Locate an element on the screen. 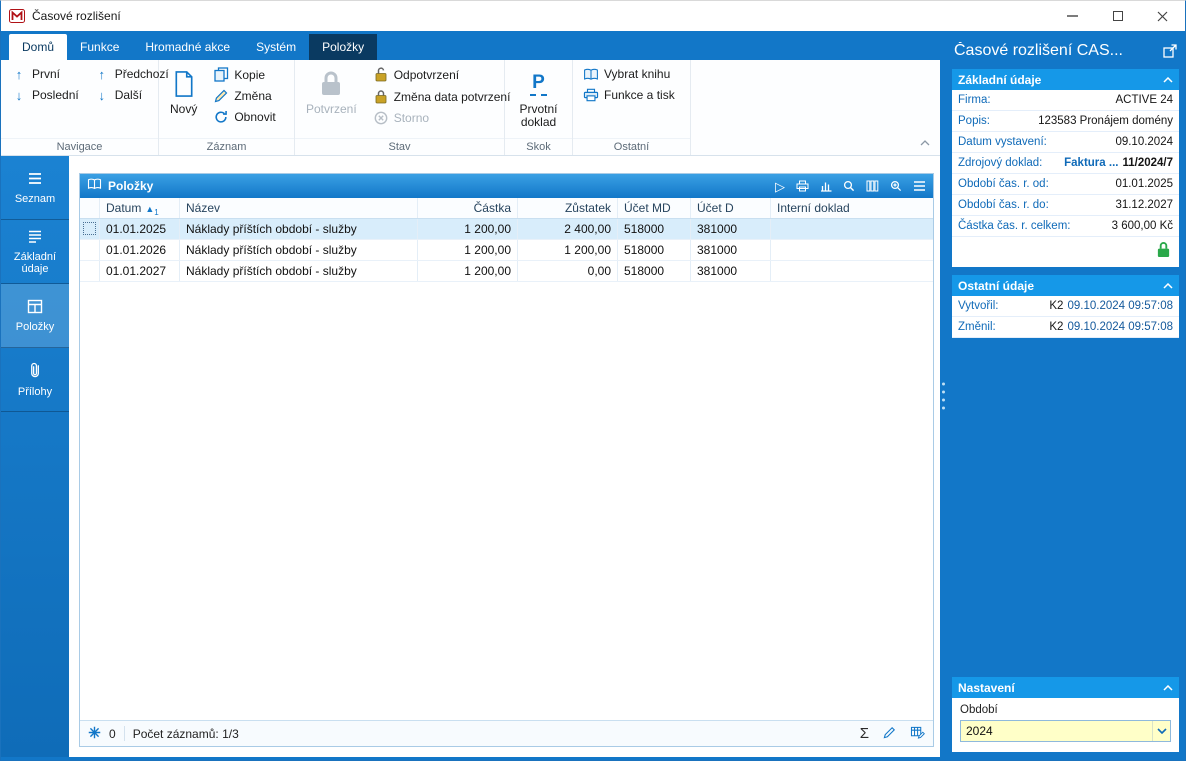  columns-icon is located at coordinates (872, 186).